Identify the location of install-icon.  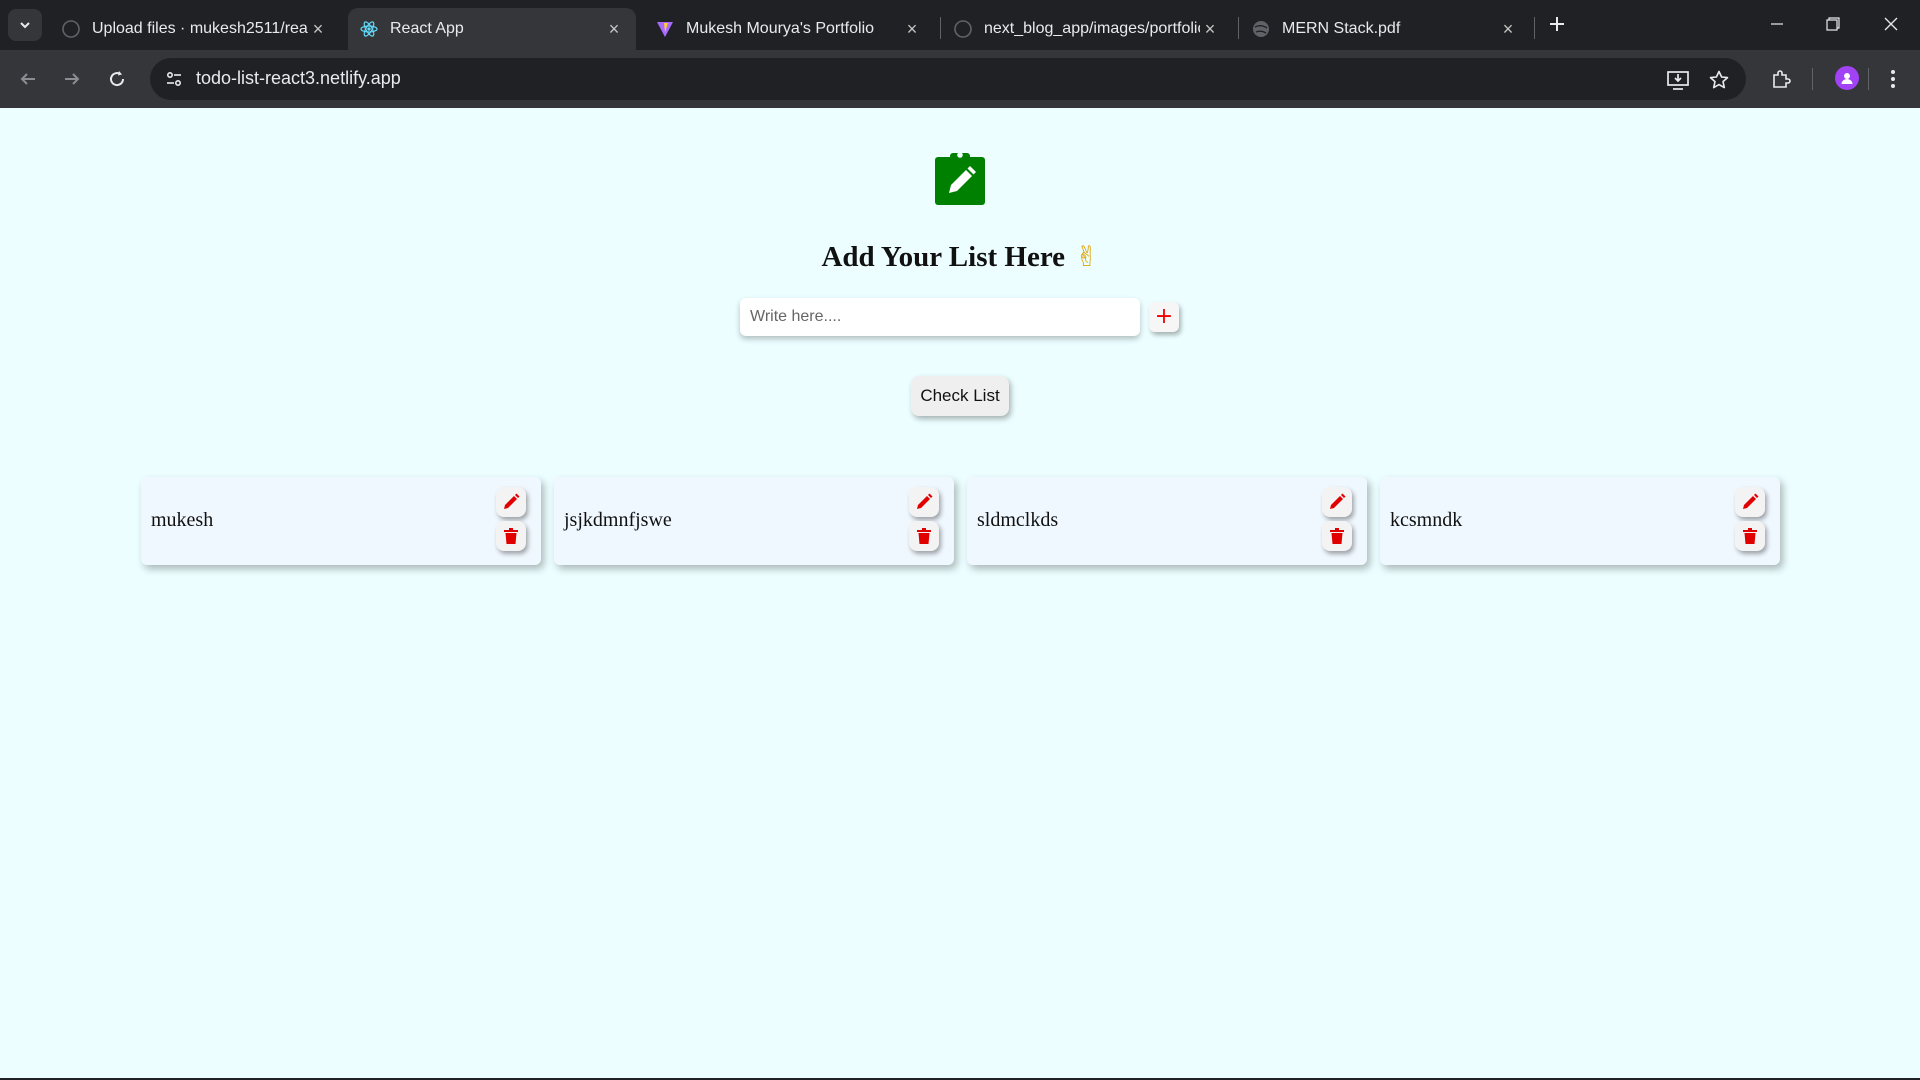
(1678, 80).